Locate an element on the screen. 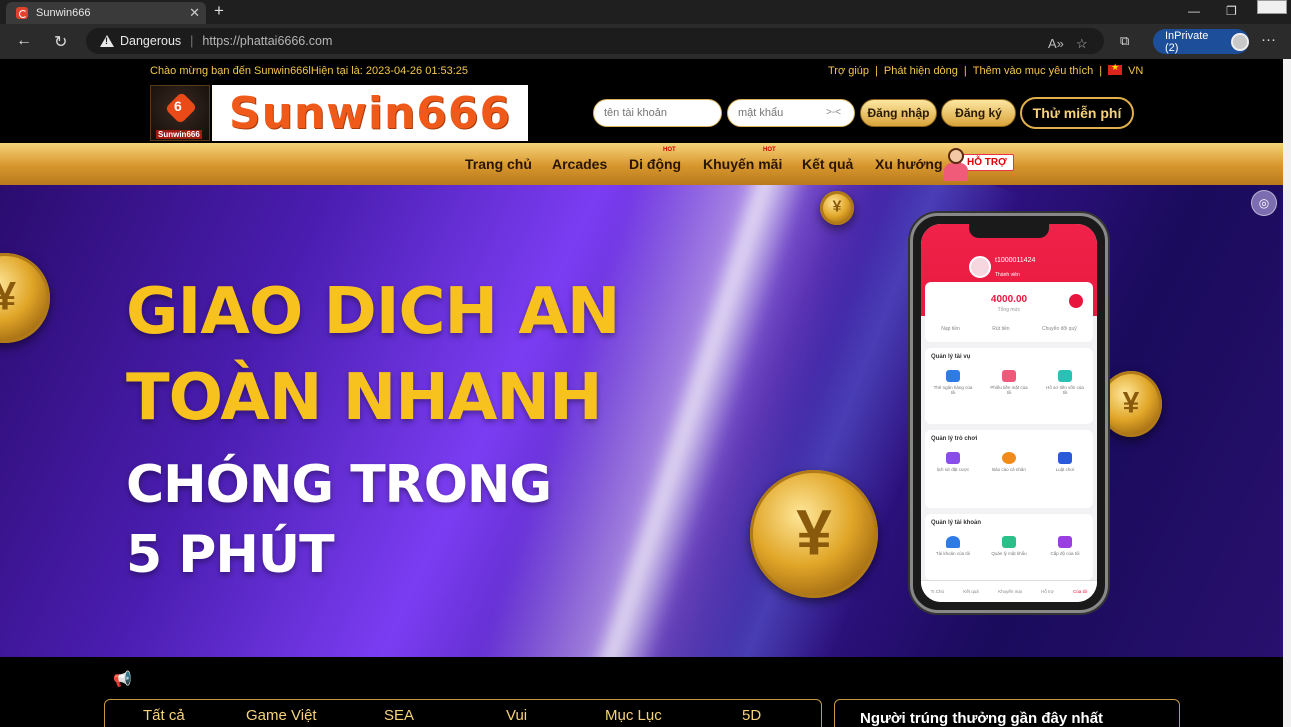 This screenshot has width=1291, height=727. translate-icon: ⧉ is located at coordinates (1124, 41).